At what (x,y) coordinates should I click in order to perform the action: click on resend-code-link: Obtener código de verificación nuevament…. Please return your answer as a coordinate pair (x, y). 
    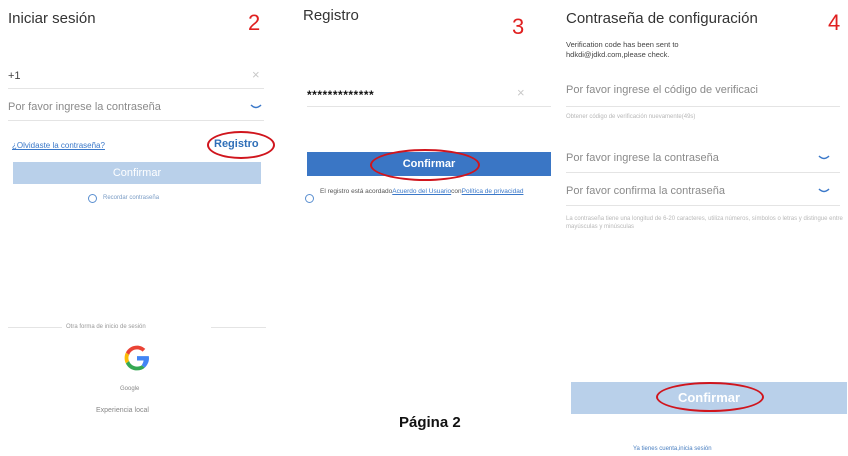
    Looking at the image, I should click on (630, 117).